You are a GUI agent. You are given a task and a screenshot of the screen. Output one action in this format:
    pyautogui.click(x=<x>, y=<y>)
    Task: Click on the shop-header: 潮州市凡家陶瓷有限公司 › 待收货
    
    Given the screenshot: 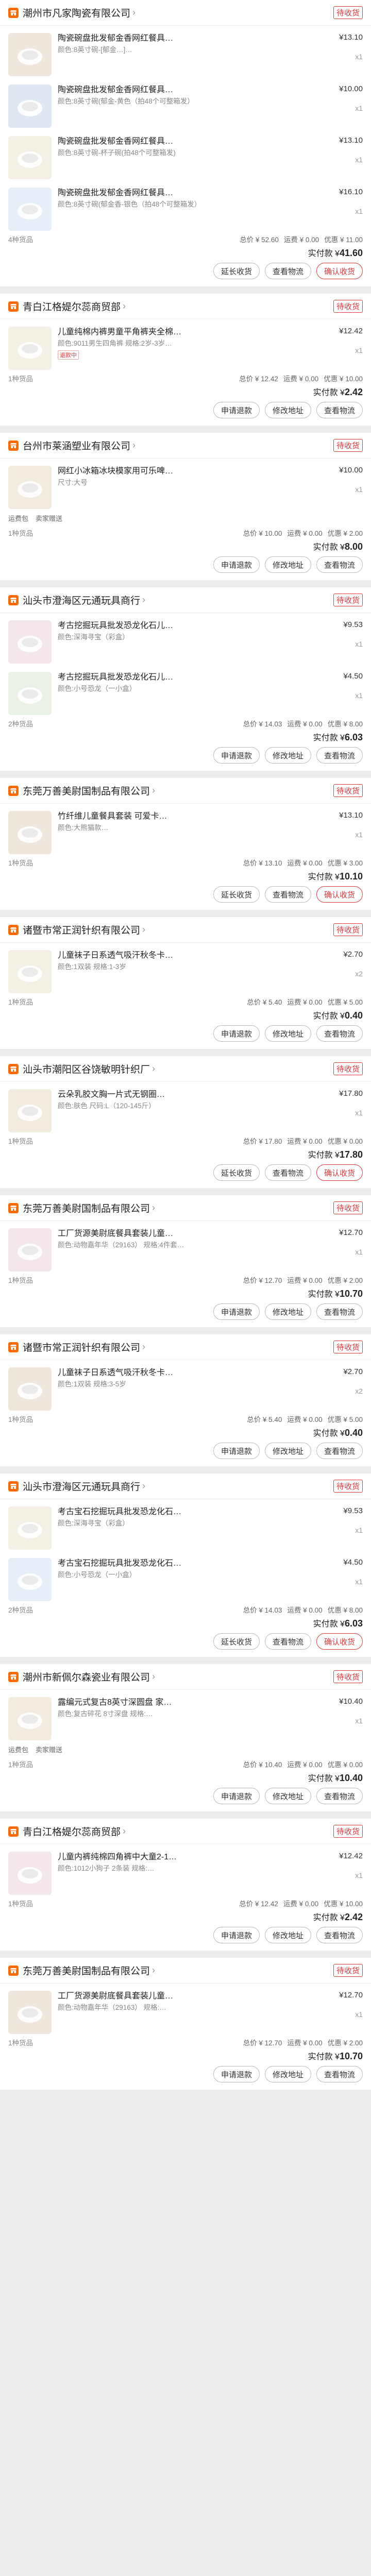 What is the action you would take?
    pyautogui.click(x=185, y=13)
    